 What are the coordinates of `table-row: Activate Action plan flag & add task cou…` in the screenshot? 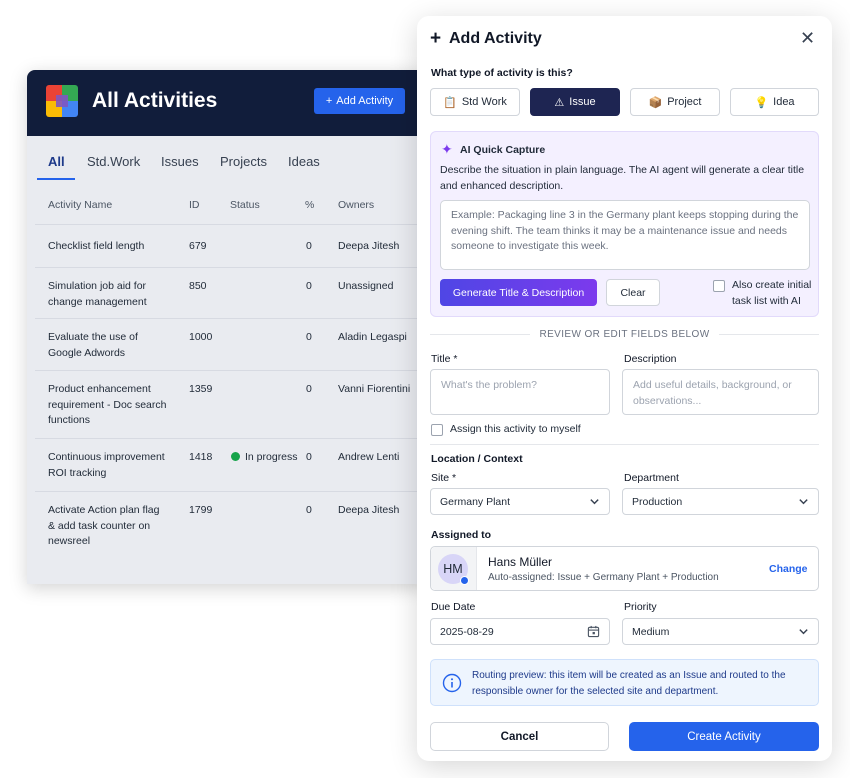 It's located at (231, 526).